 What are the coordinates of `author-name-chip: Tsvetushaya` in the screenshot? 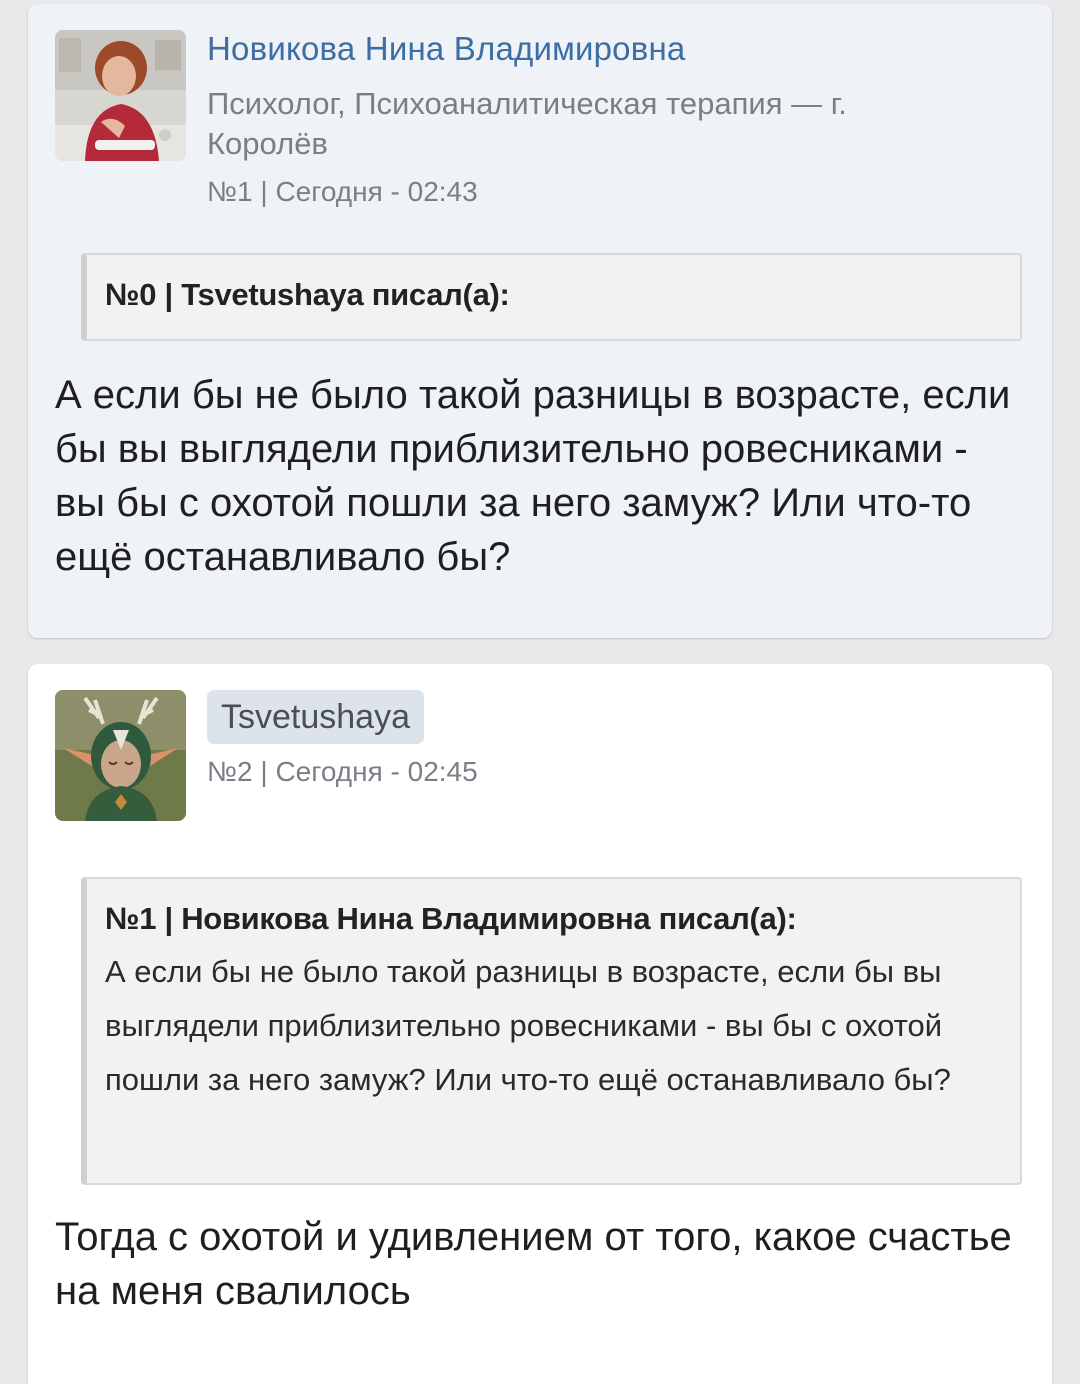 It's located at (315, 717).